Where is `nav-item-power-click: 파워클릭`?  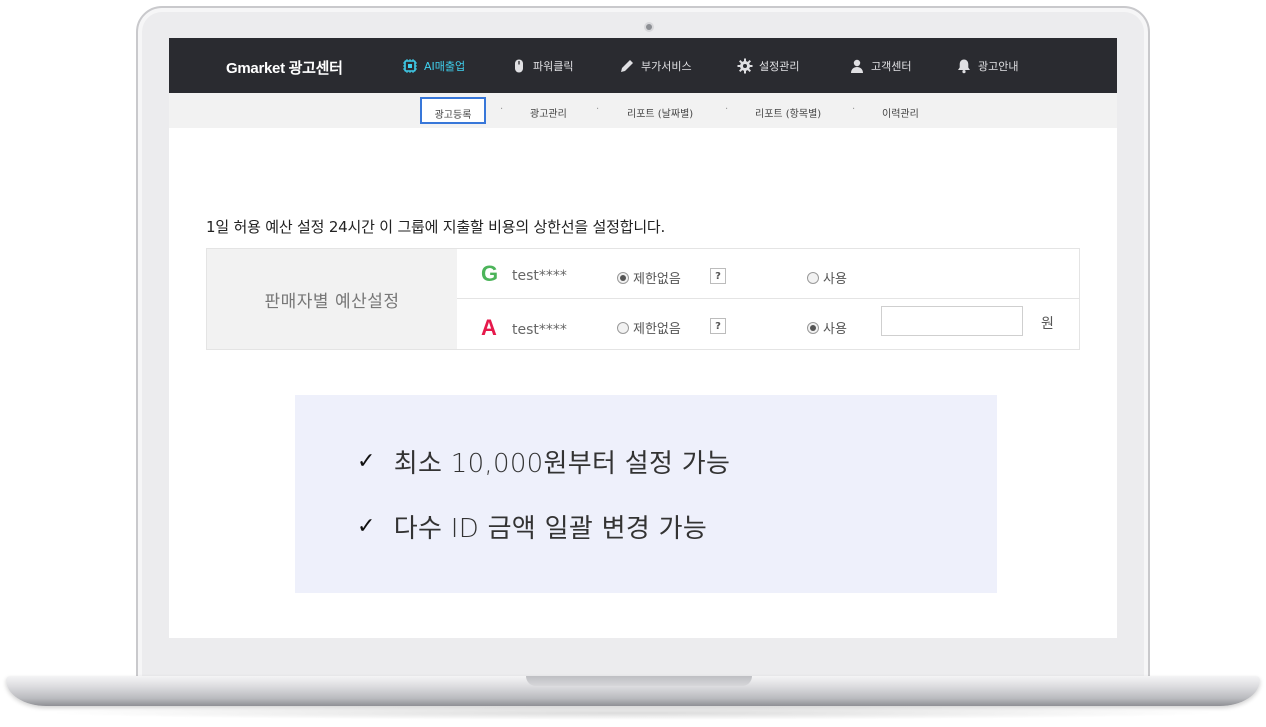
nav-item-power-click: 파워클릭 is located at coordinates (542, 66).